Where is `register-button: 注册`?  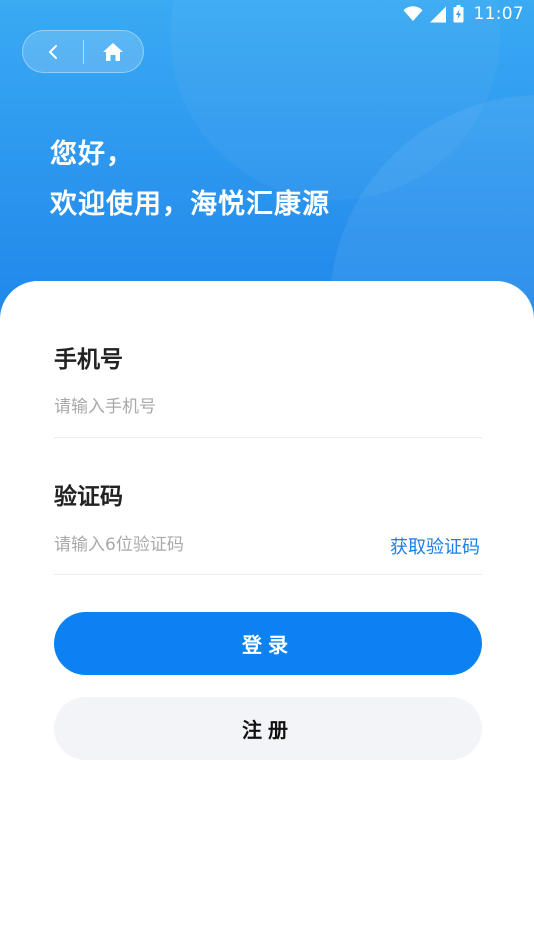
register-button: 注册 is located at coordinates (268, 728).